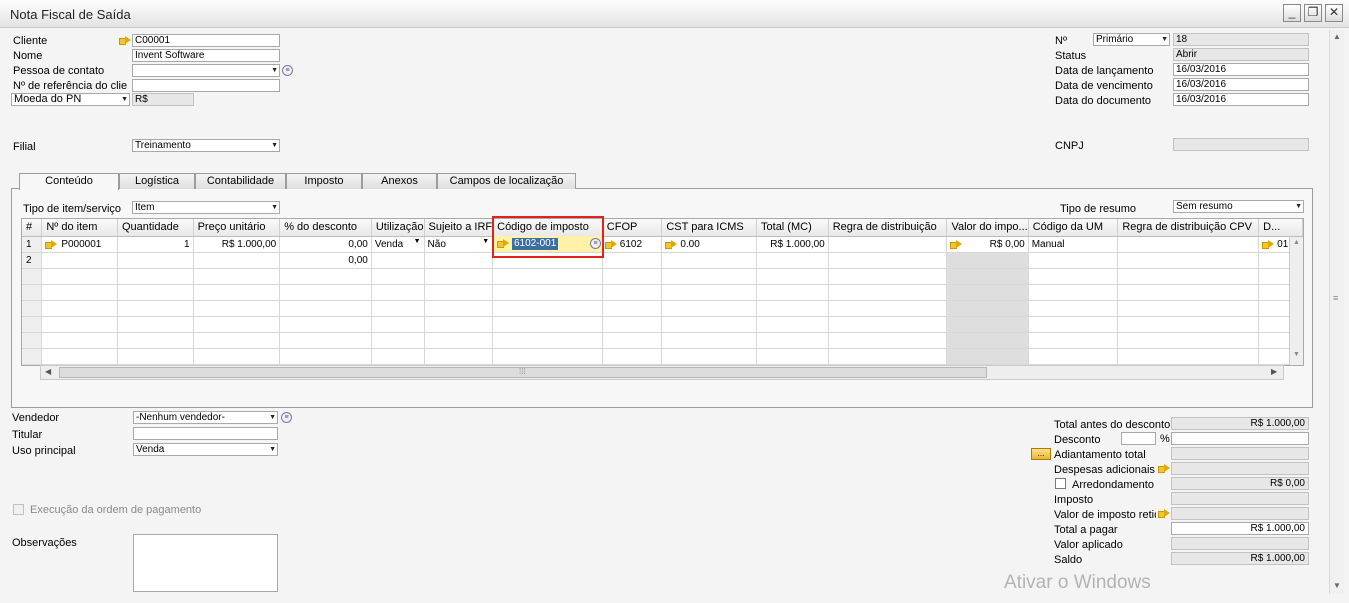  I want to click on um-cell: Manual, so click(1073, 244).